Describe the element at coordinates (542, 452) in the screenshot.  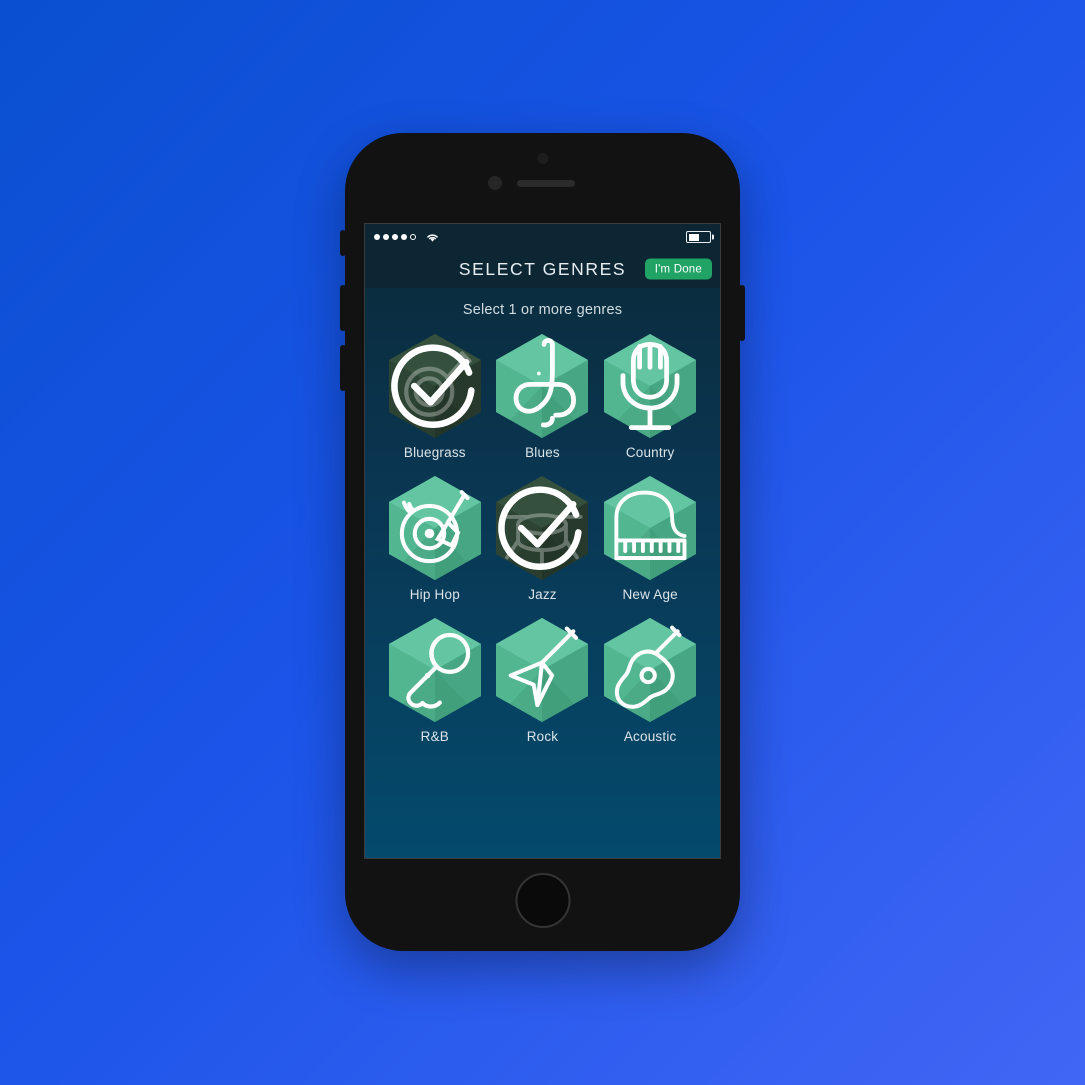
I see `genre-label: Blues` at that location.